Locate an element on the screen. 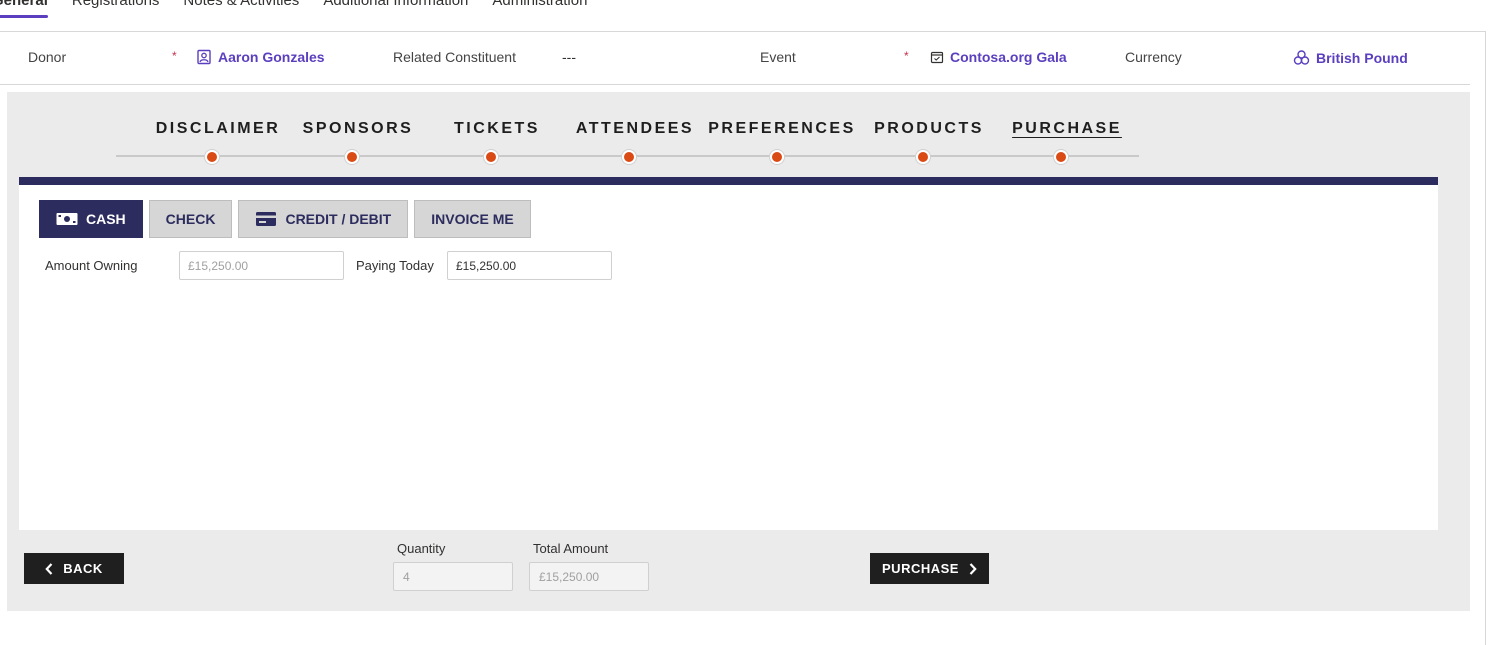  credit-card-icon is located at coordinates (266, 219).